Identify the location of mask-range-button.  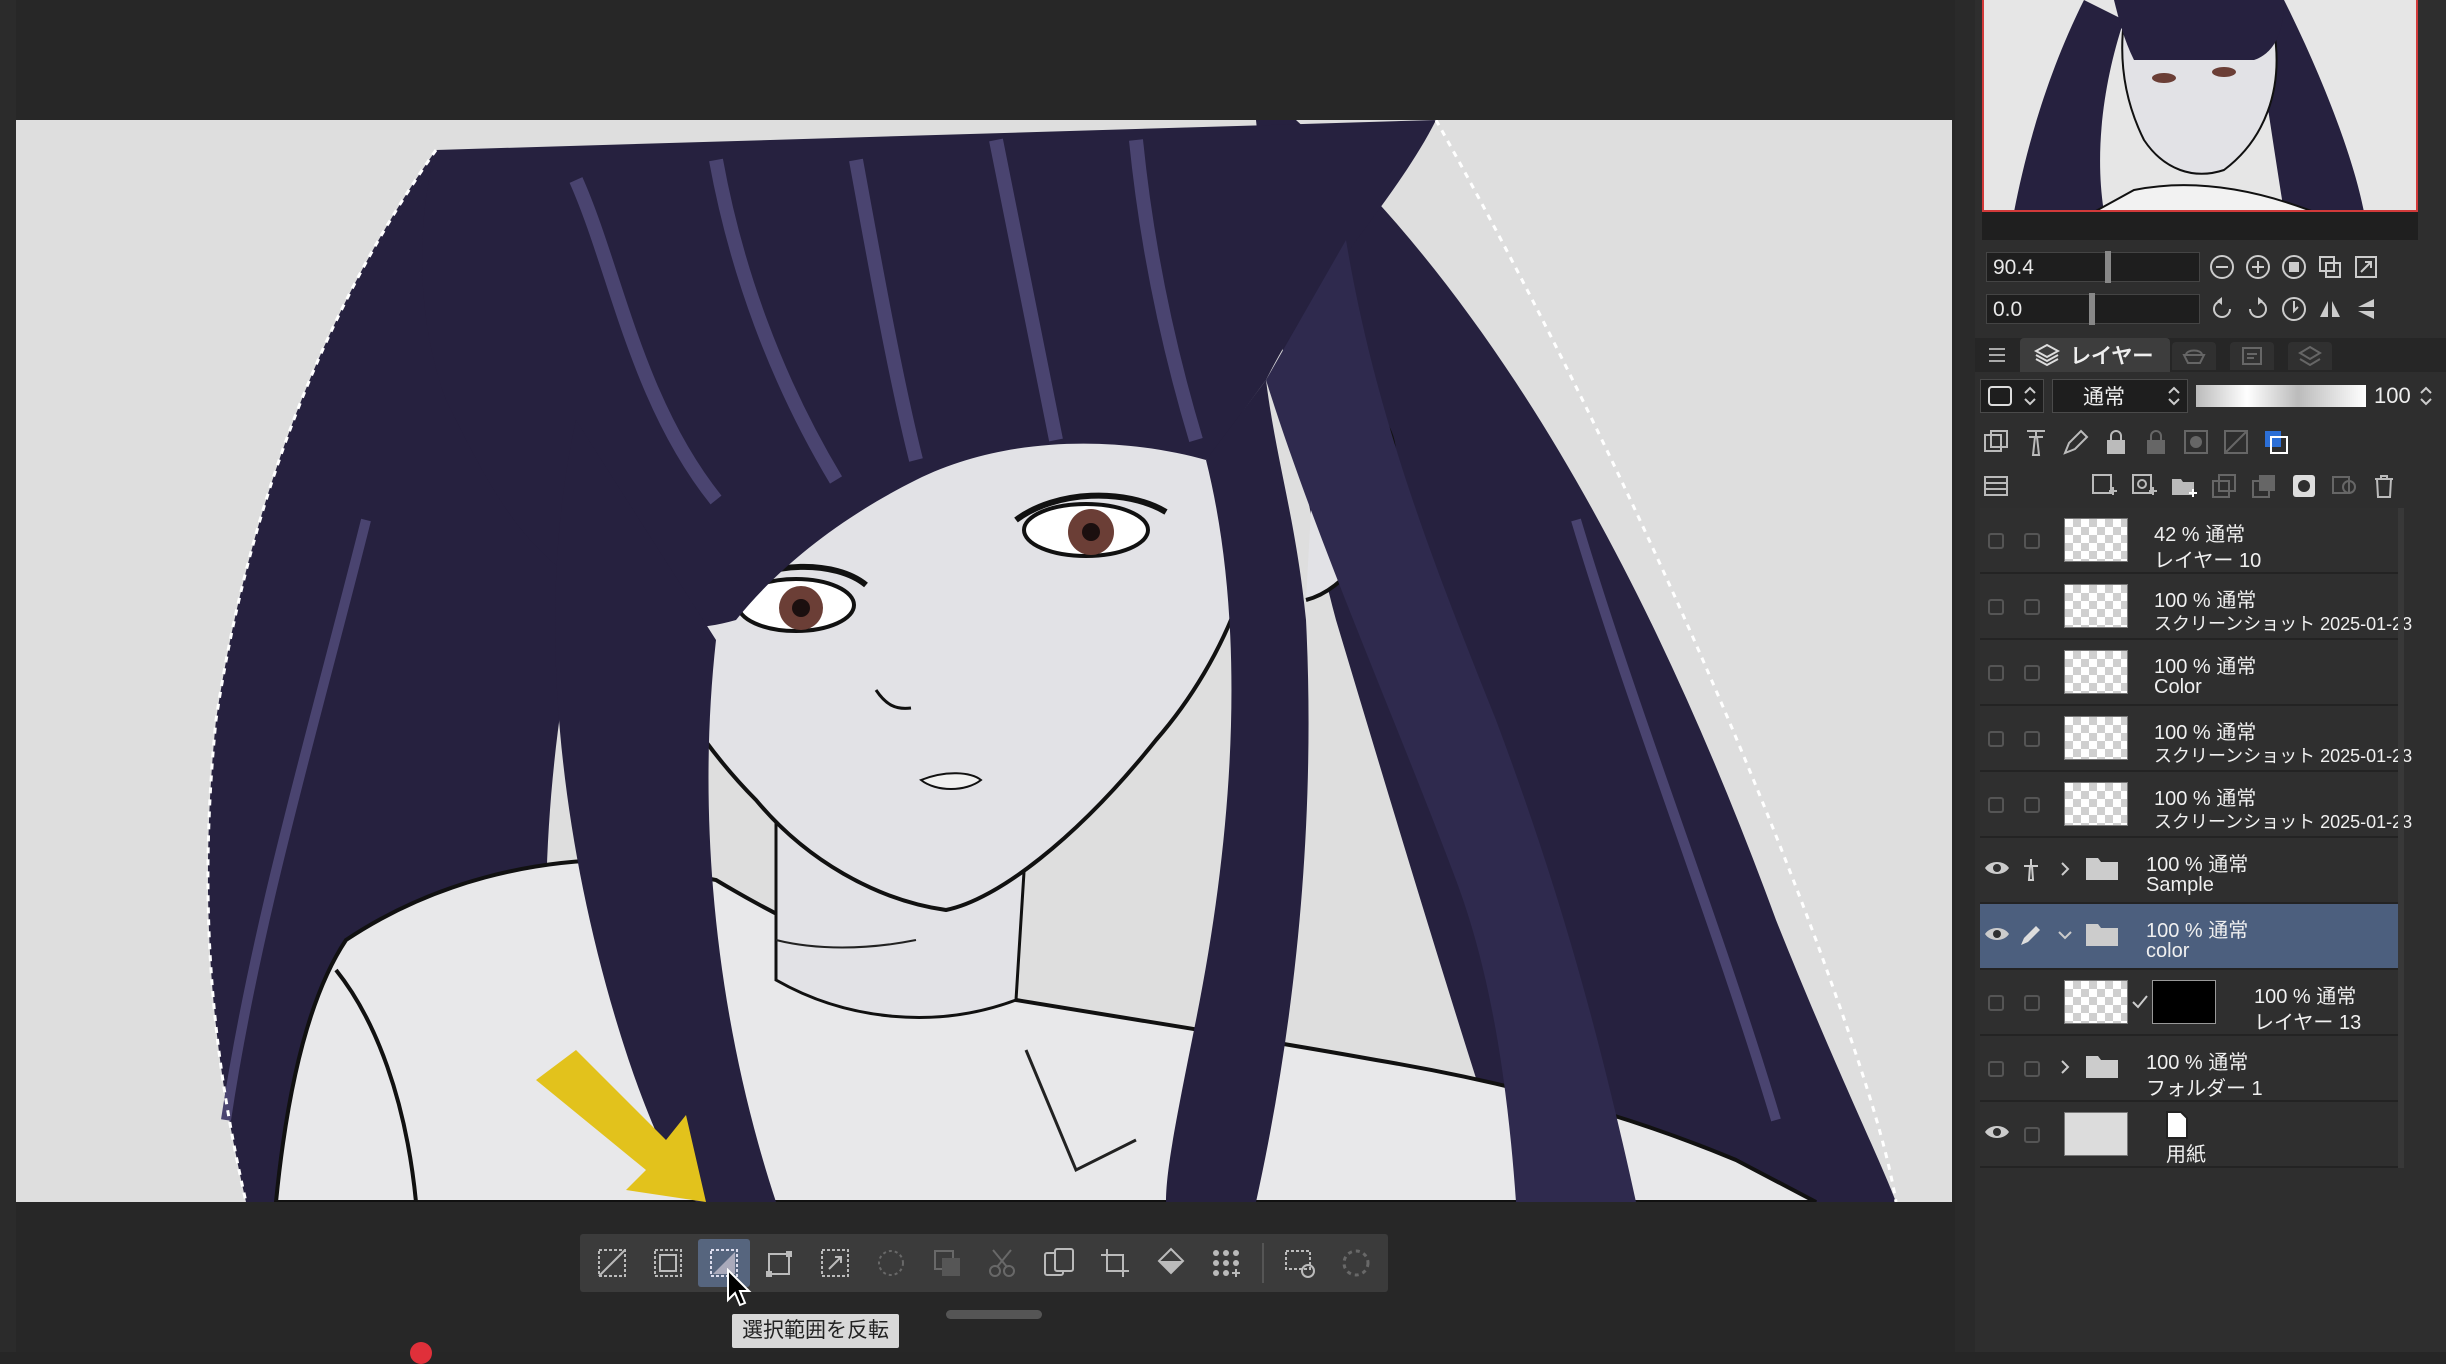
(2236, 442).